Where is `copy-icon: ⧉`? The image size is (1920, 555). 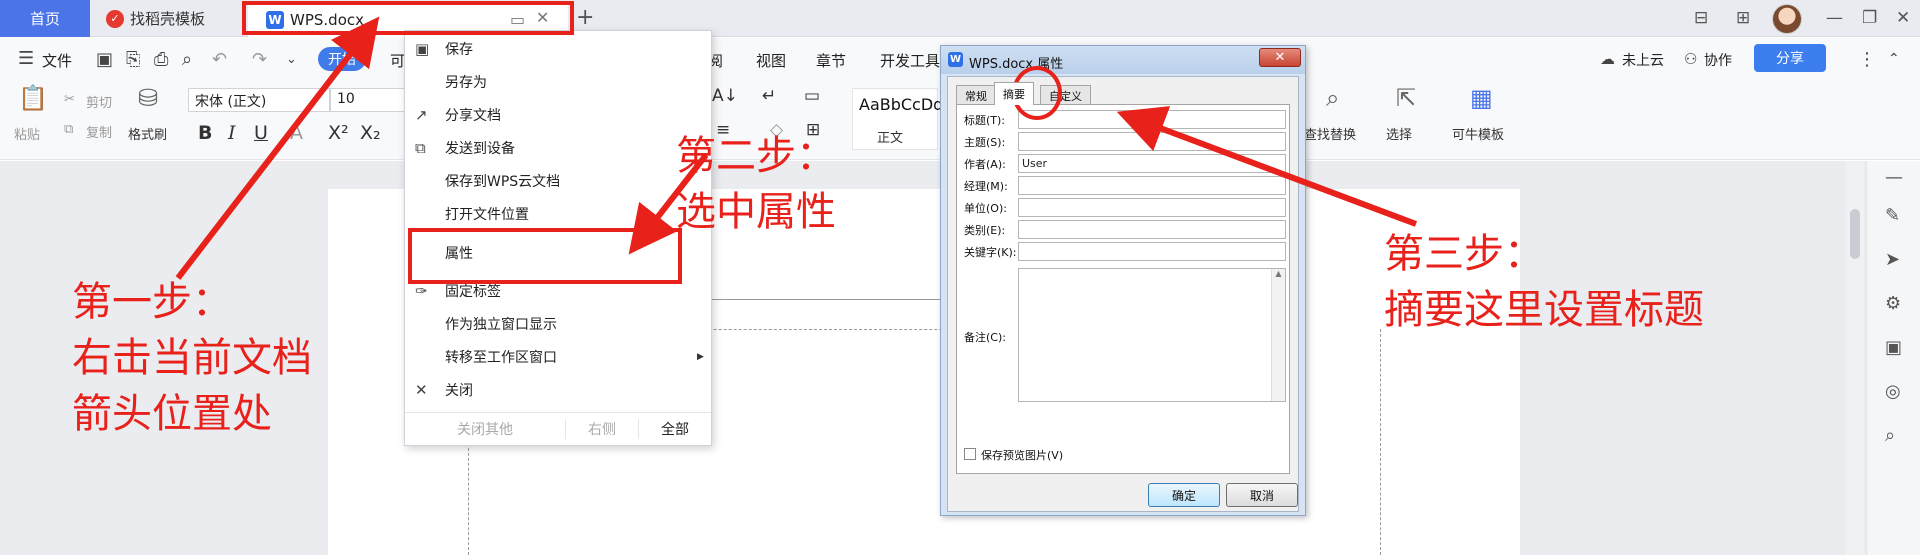
copy-icon: ⧉ is located at coordinates (69, 129).